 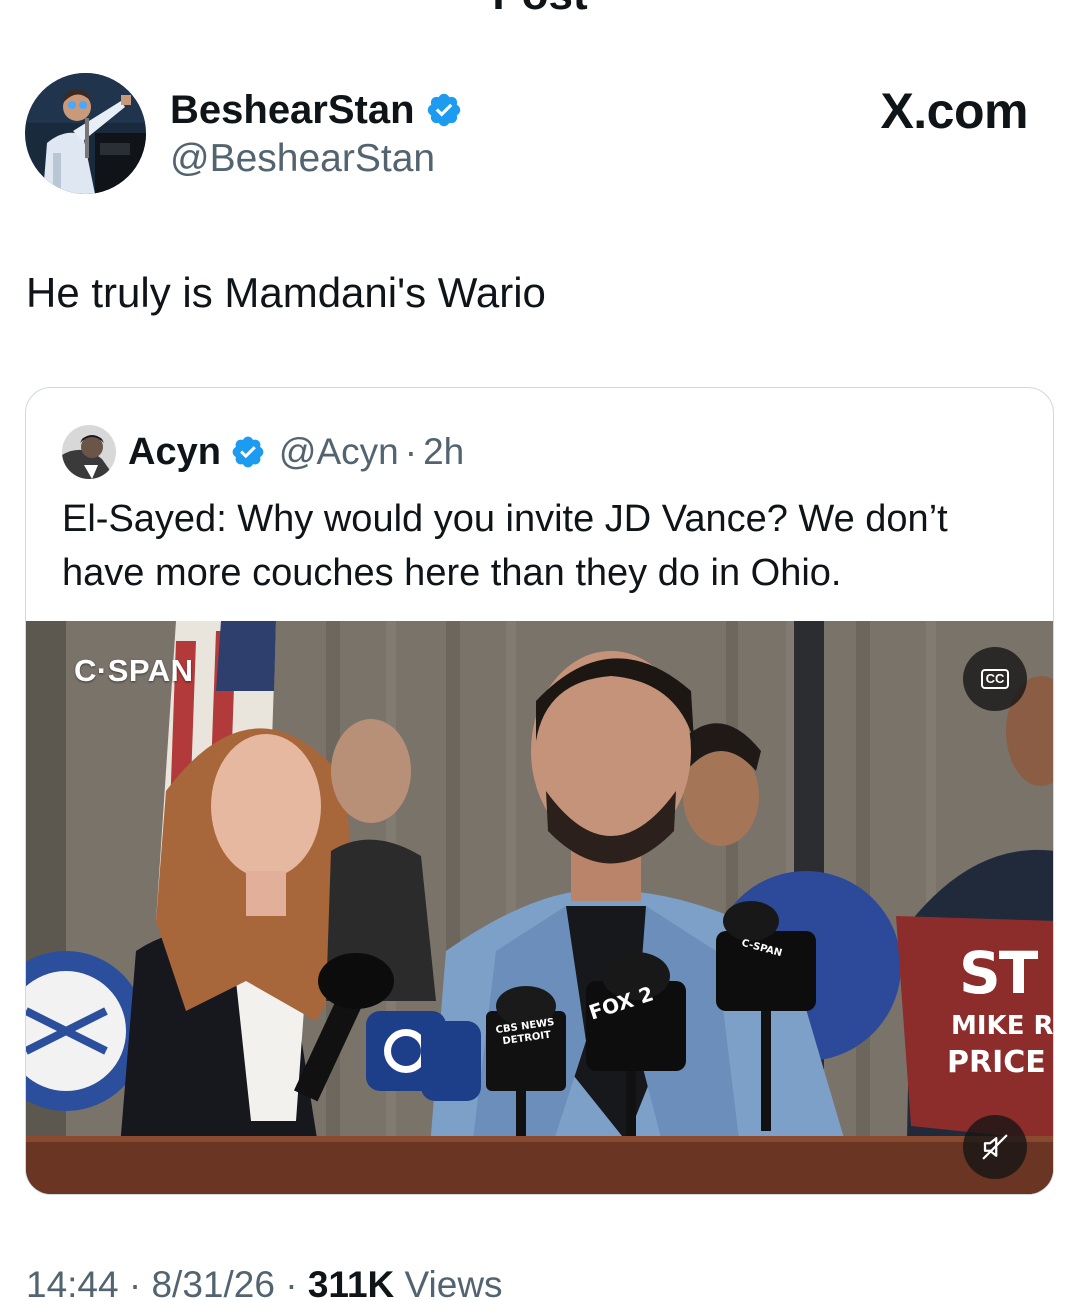 I want to click on quote-author-avatar, so click(x=89, y=452).